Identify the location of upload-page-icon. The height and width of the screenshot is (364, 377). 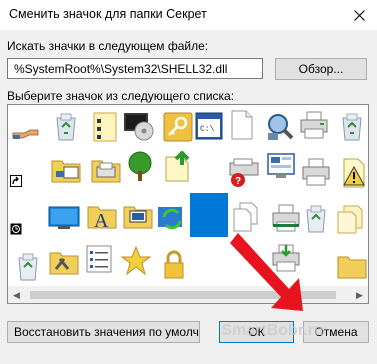
(178, 167).